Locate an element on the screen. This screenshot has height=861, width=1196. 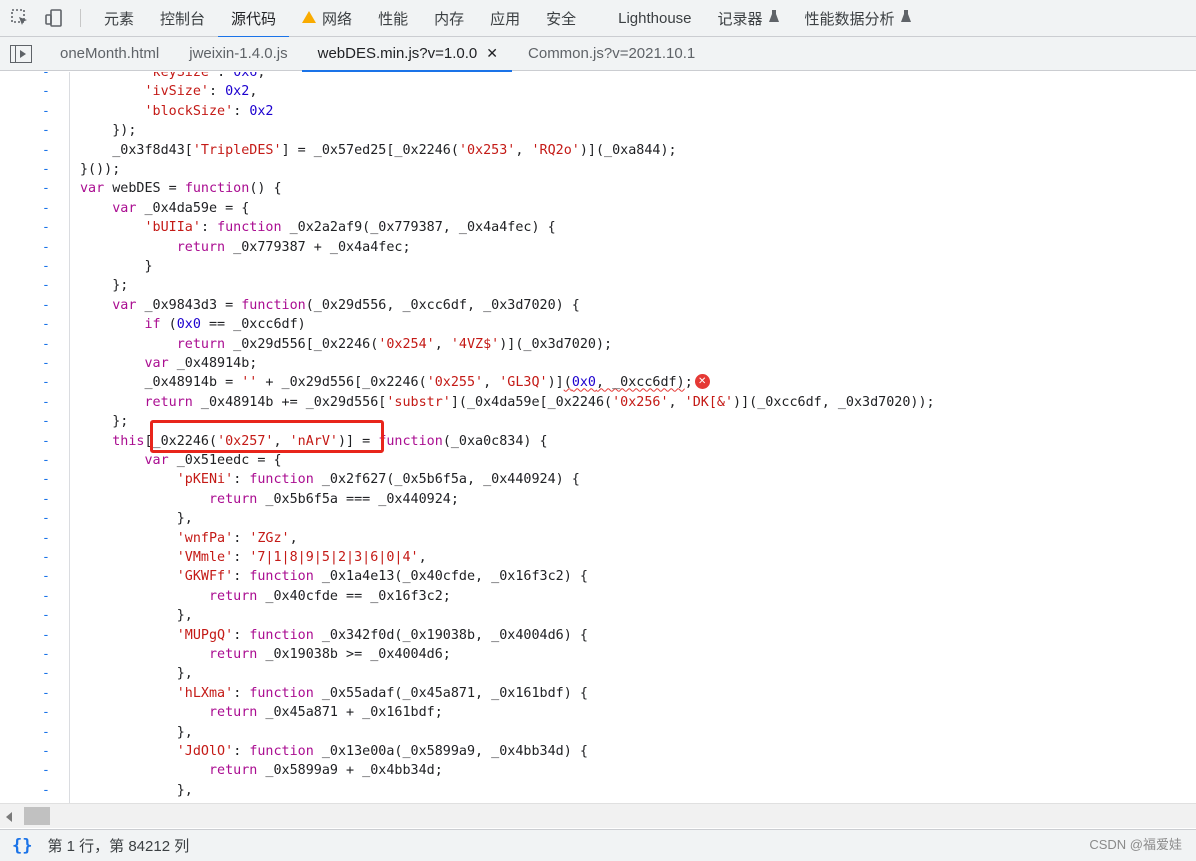
panel-tab-label: 记录器 is located at coordinates (740, 19).